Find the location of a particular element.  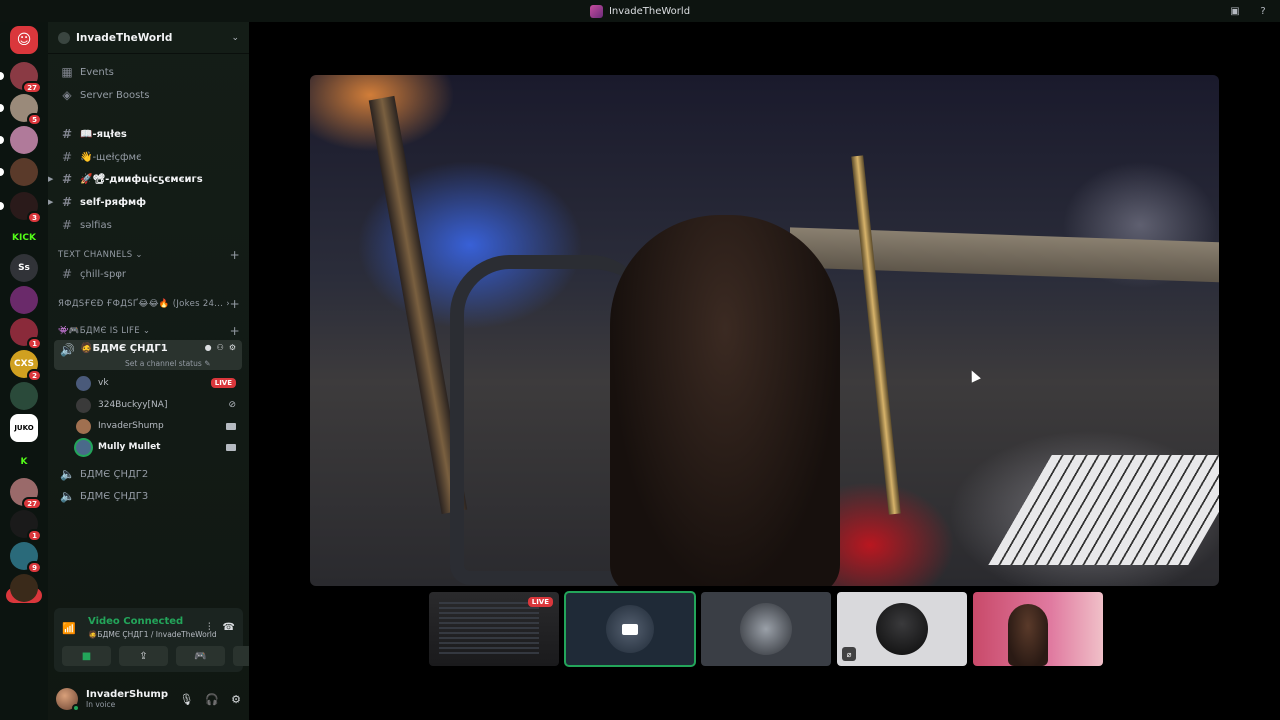

events-item: ▦ Events is located at coordinates (148, 72).